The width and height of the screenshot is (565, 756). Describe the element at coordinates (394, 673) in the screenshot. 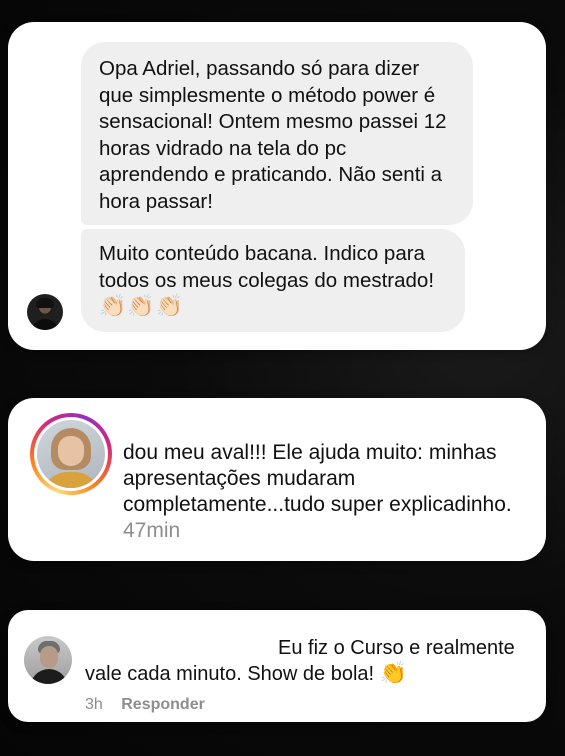

I see `clapping-hands-emoji: 👏` at that location.